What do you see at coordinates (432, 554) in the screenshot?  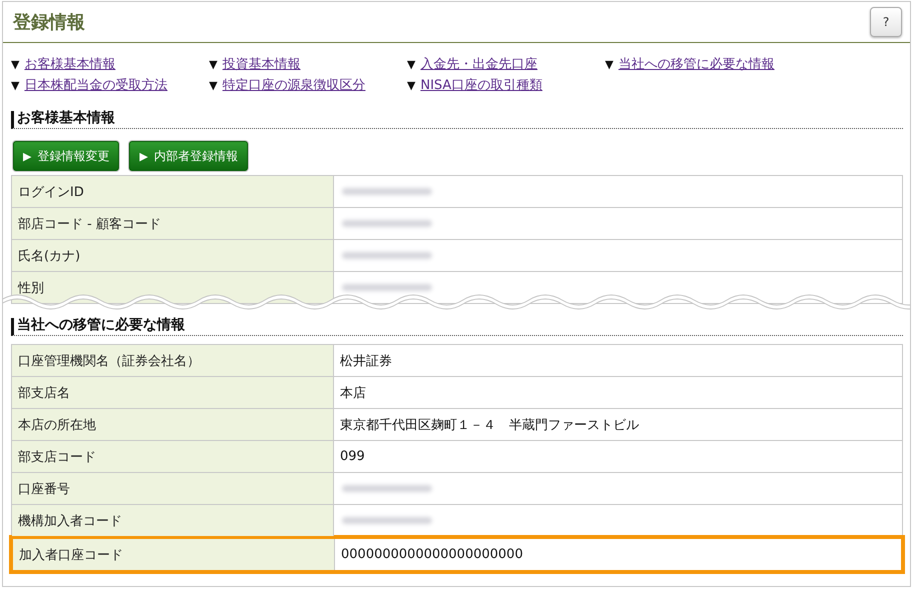 I see `value-text: 0000000000000000000000` at bounding box center [432, 554].